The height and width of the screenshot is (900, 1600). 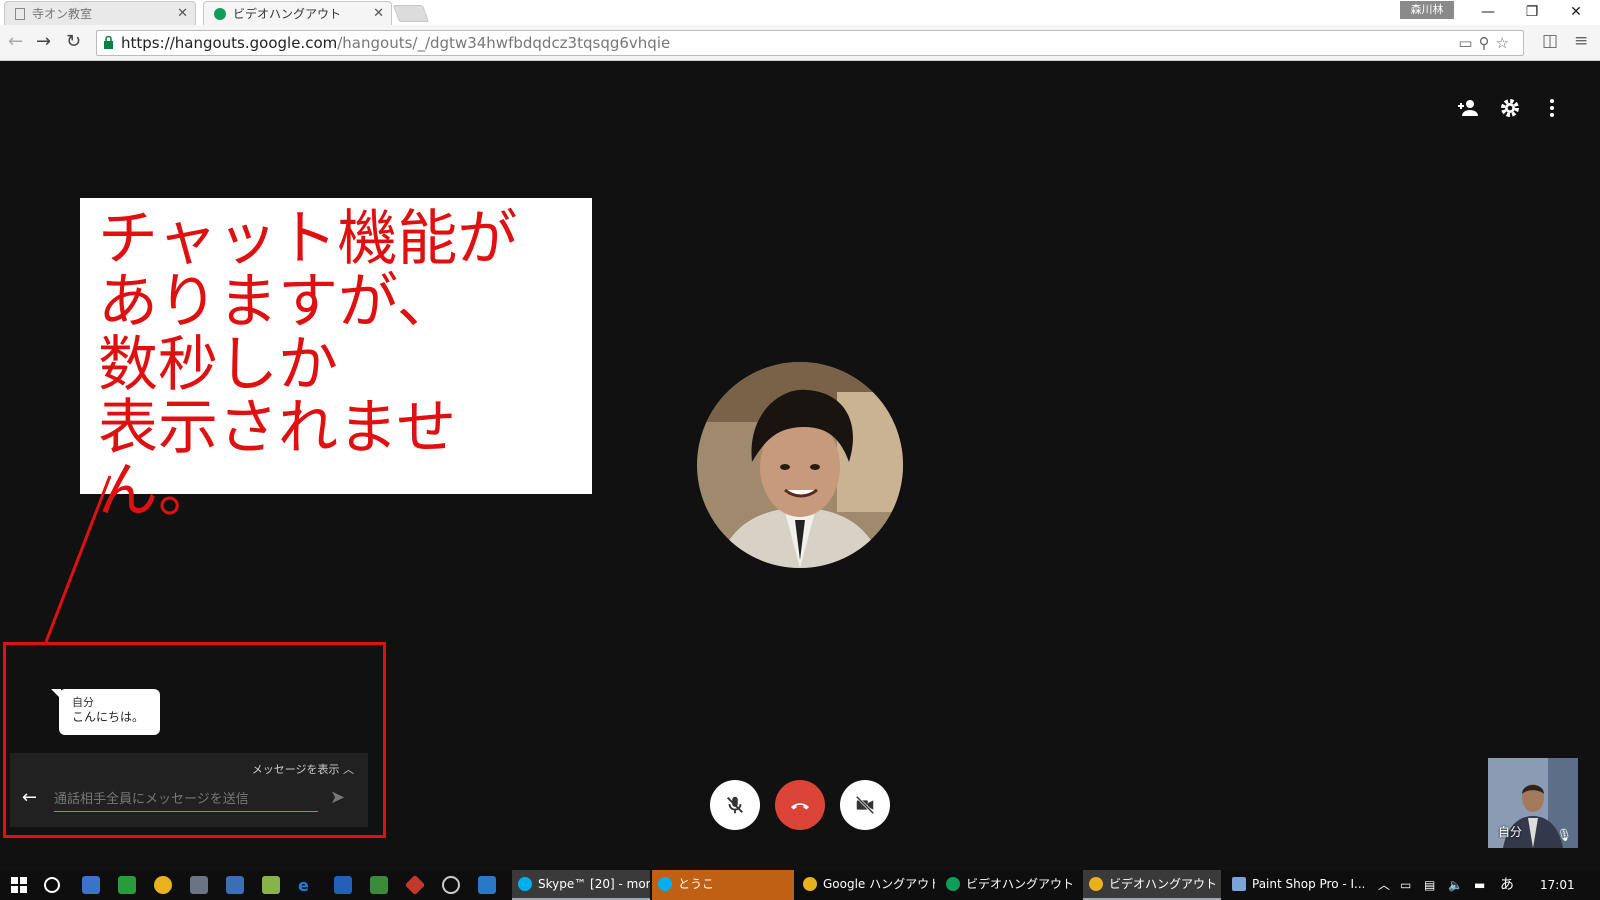 I want to click on annotation-pointer-line, so click(x=78, y=559).